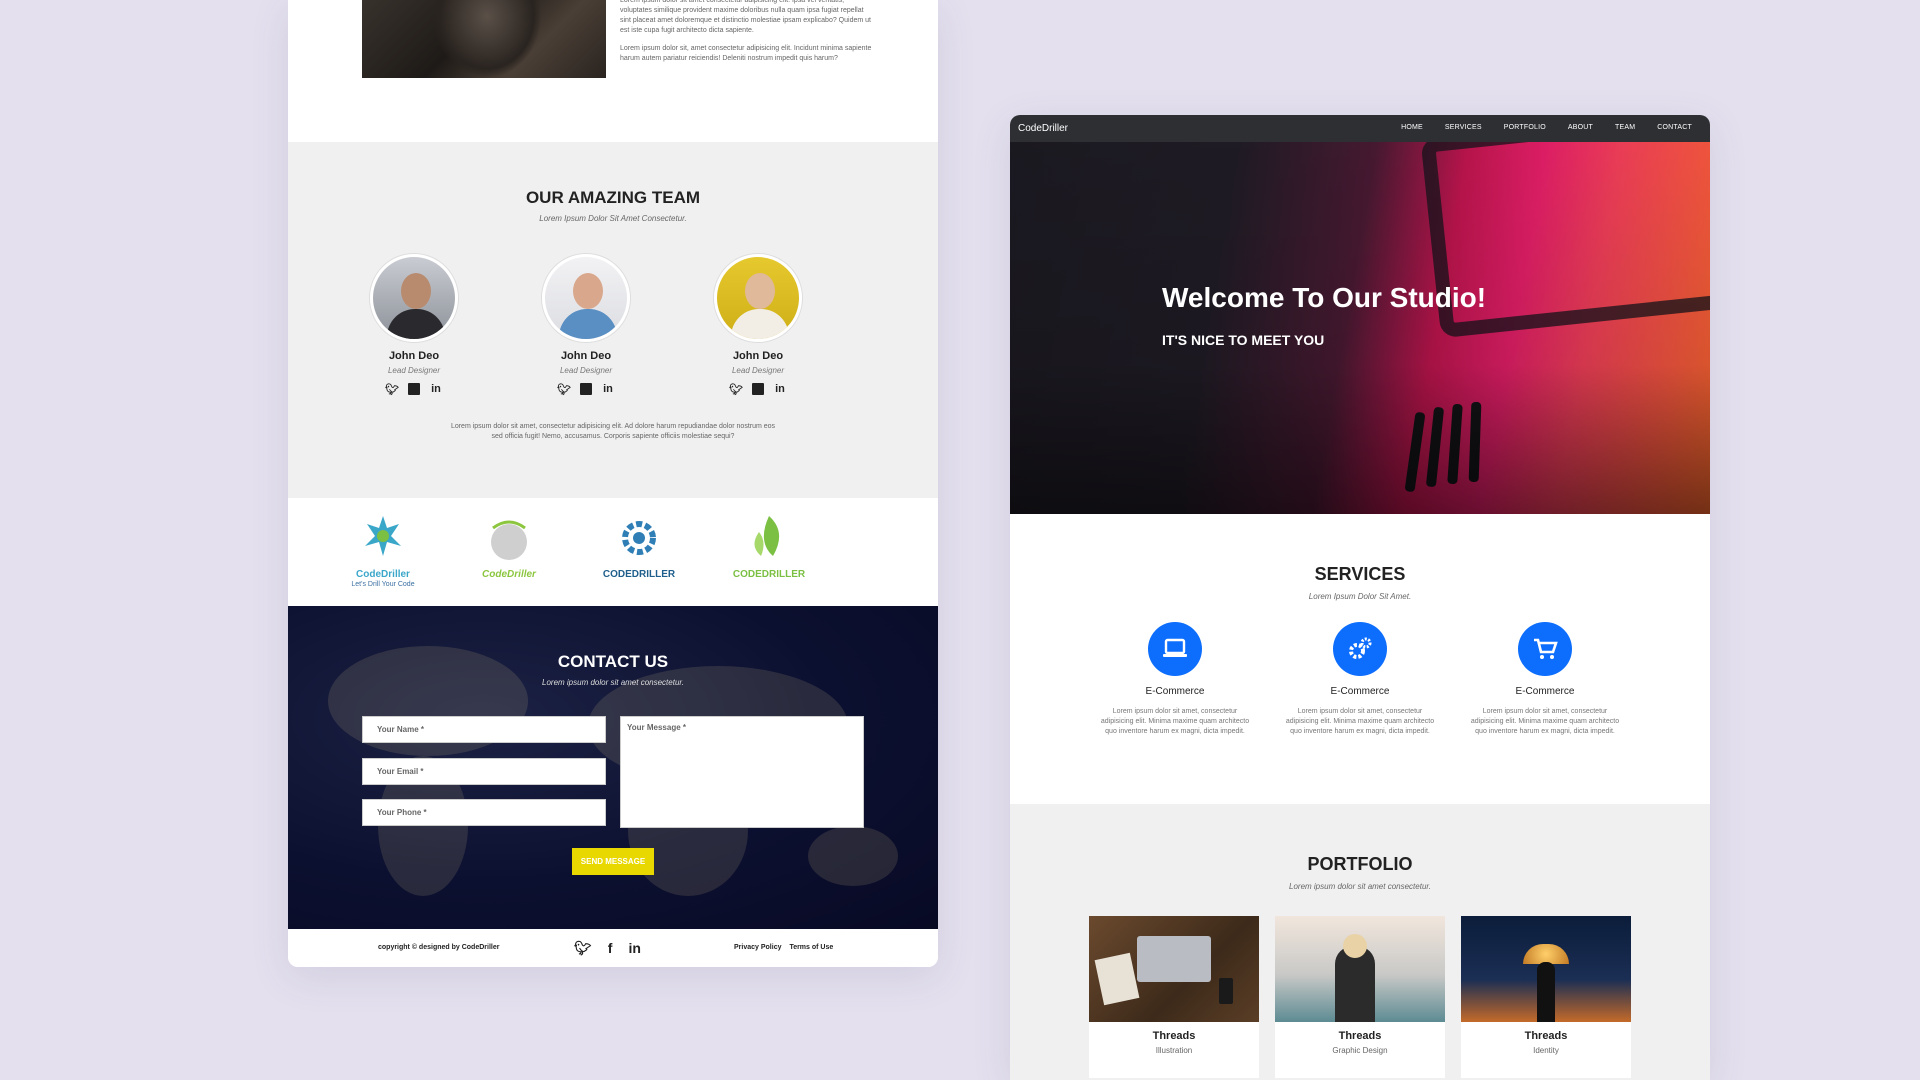  I want to click on send-message-button: SEND MESSAGE, so click(613, 861).